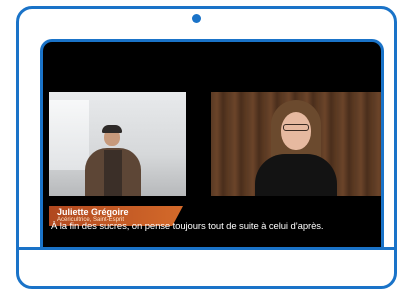 This screenshot has width=419, height=297. I want to click on participant-right-glasses, so click(296, 127).